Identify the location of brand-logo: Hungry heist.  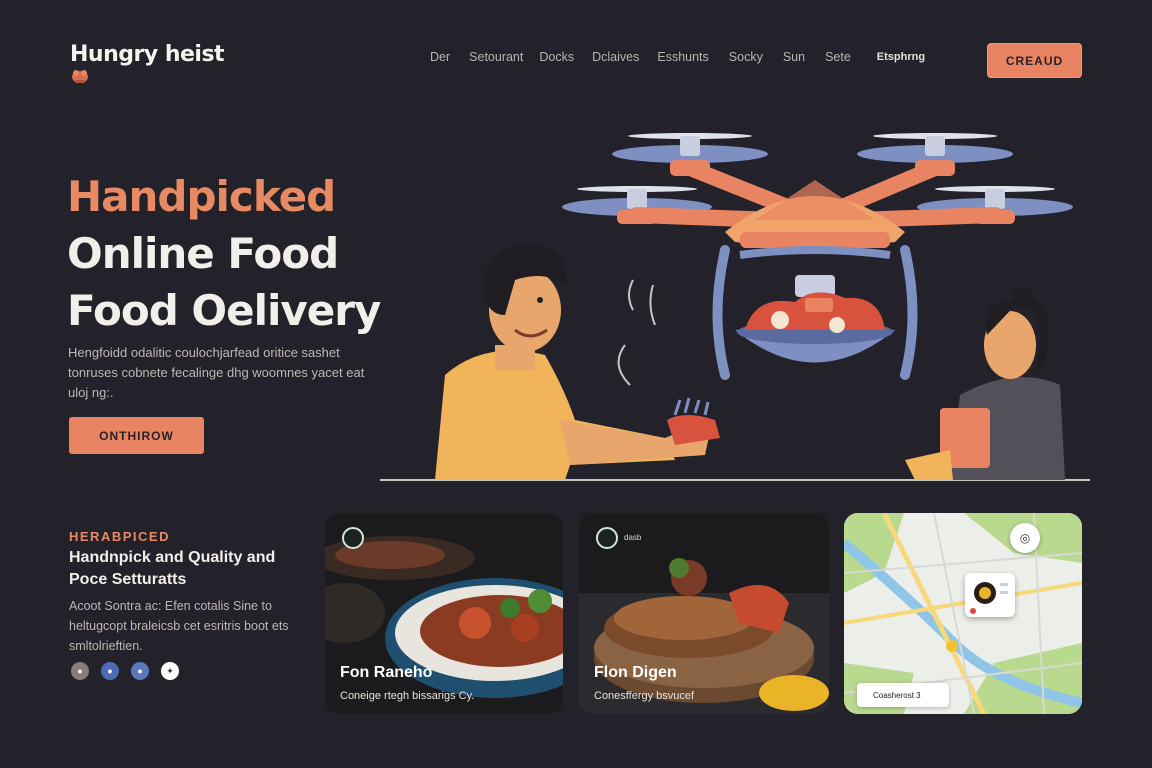
(147, 62).